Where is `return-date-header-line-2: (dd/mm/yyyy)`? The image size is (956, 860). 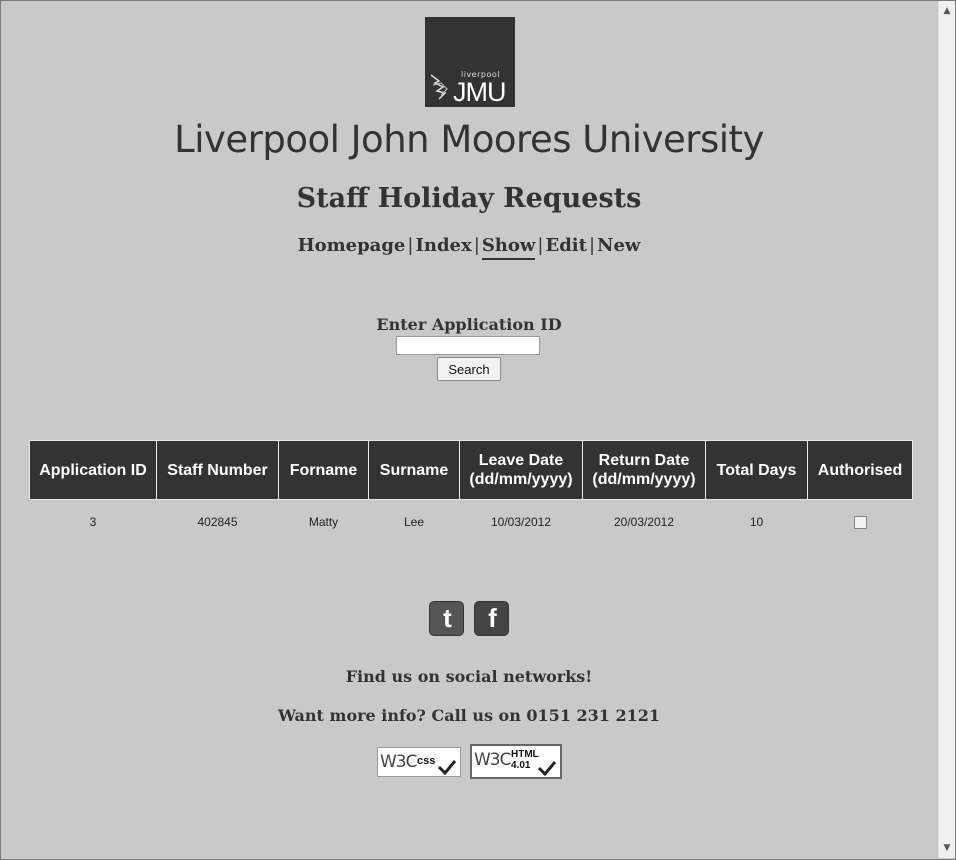
return-date-header-line-2: (dd/mm/yyyy) is located at coordinates (644, 479).